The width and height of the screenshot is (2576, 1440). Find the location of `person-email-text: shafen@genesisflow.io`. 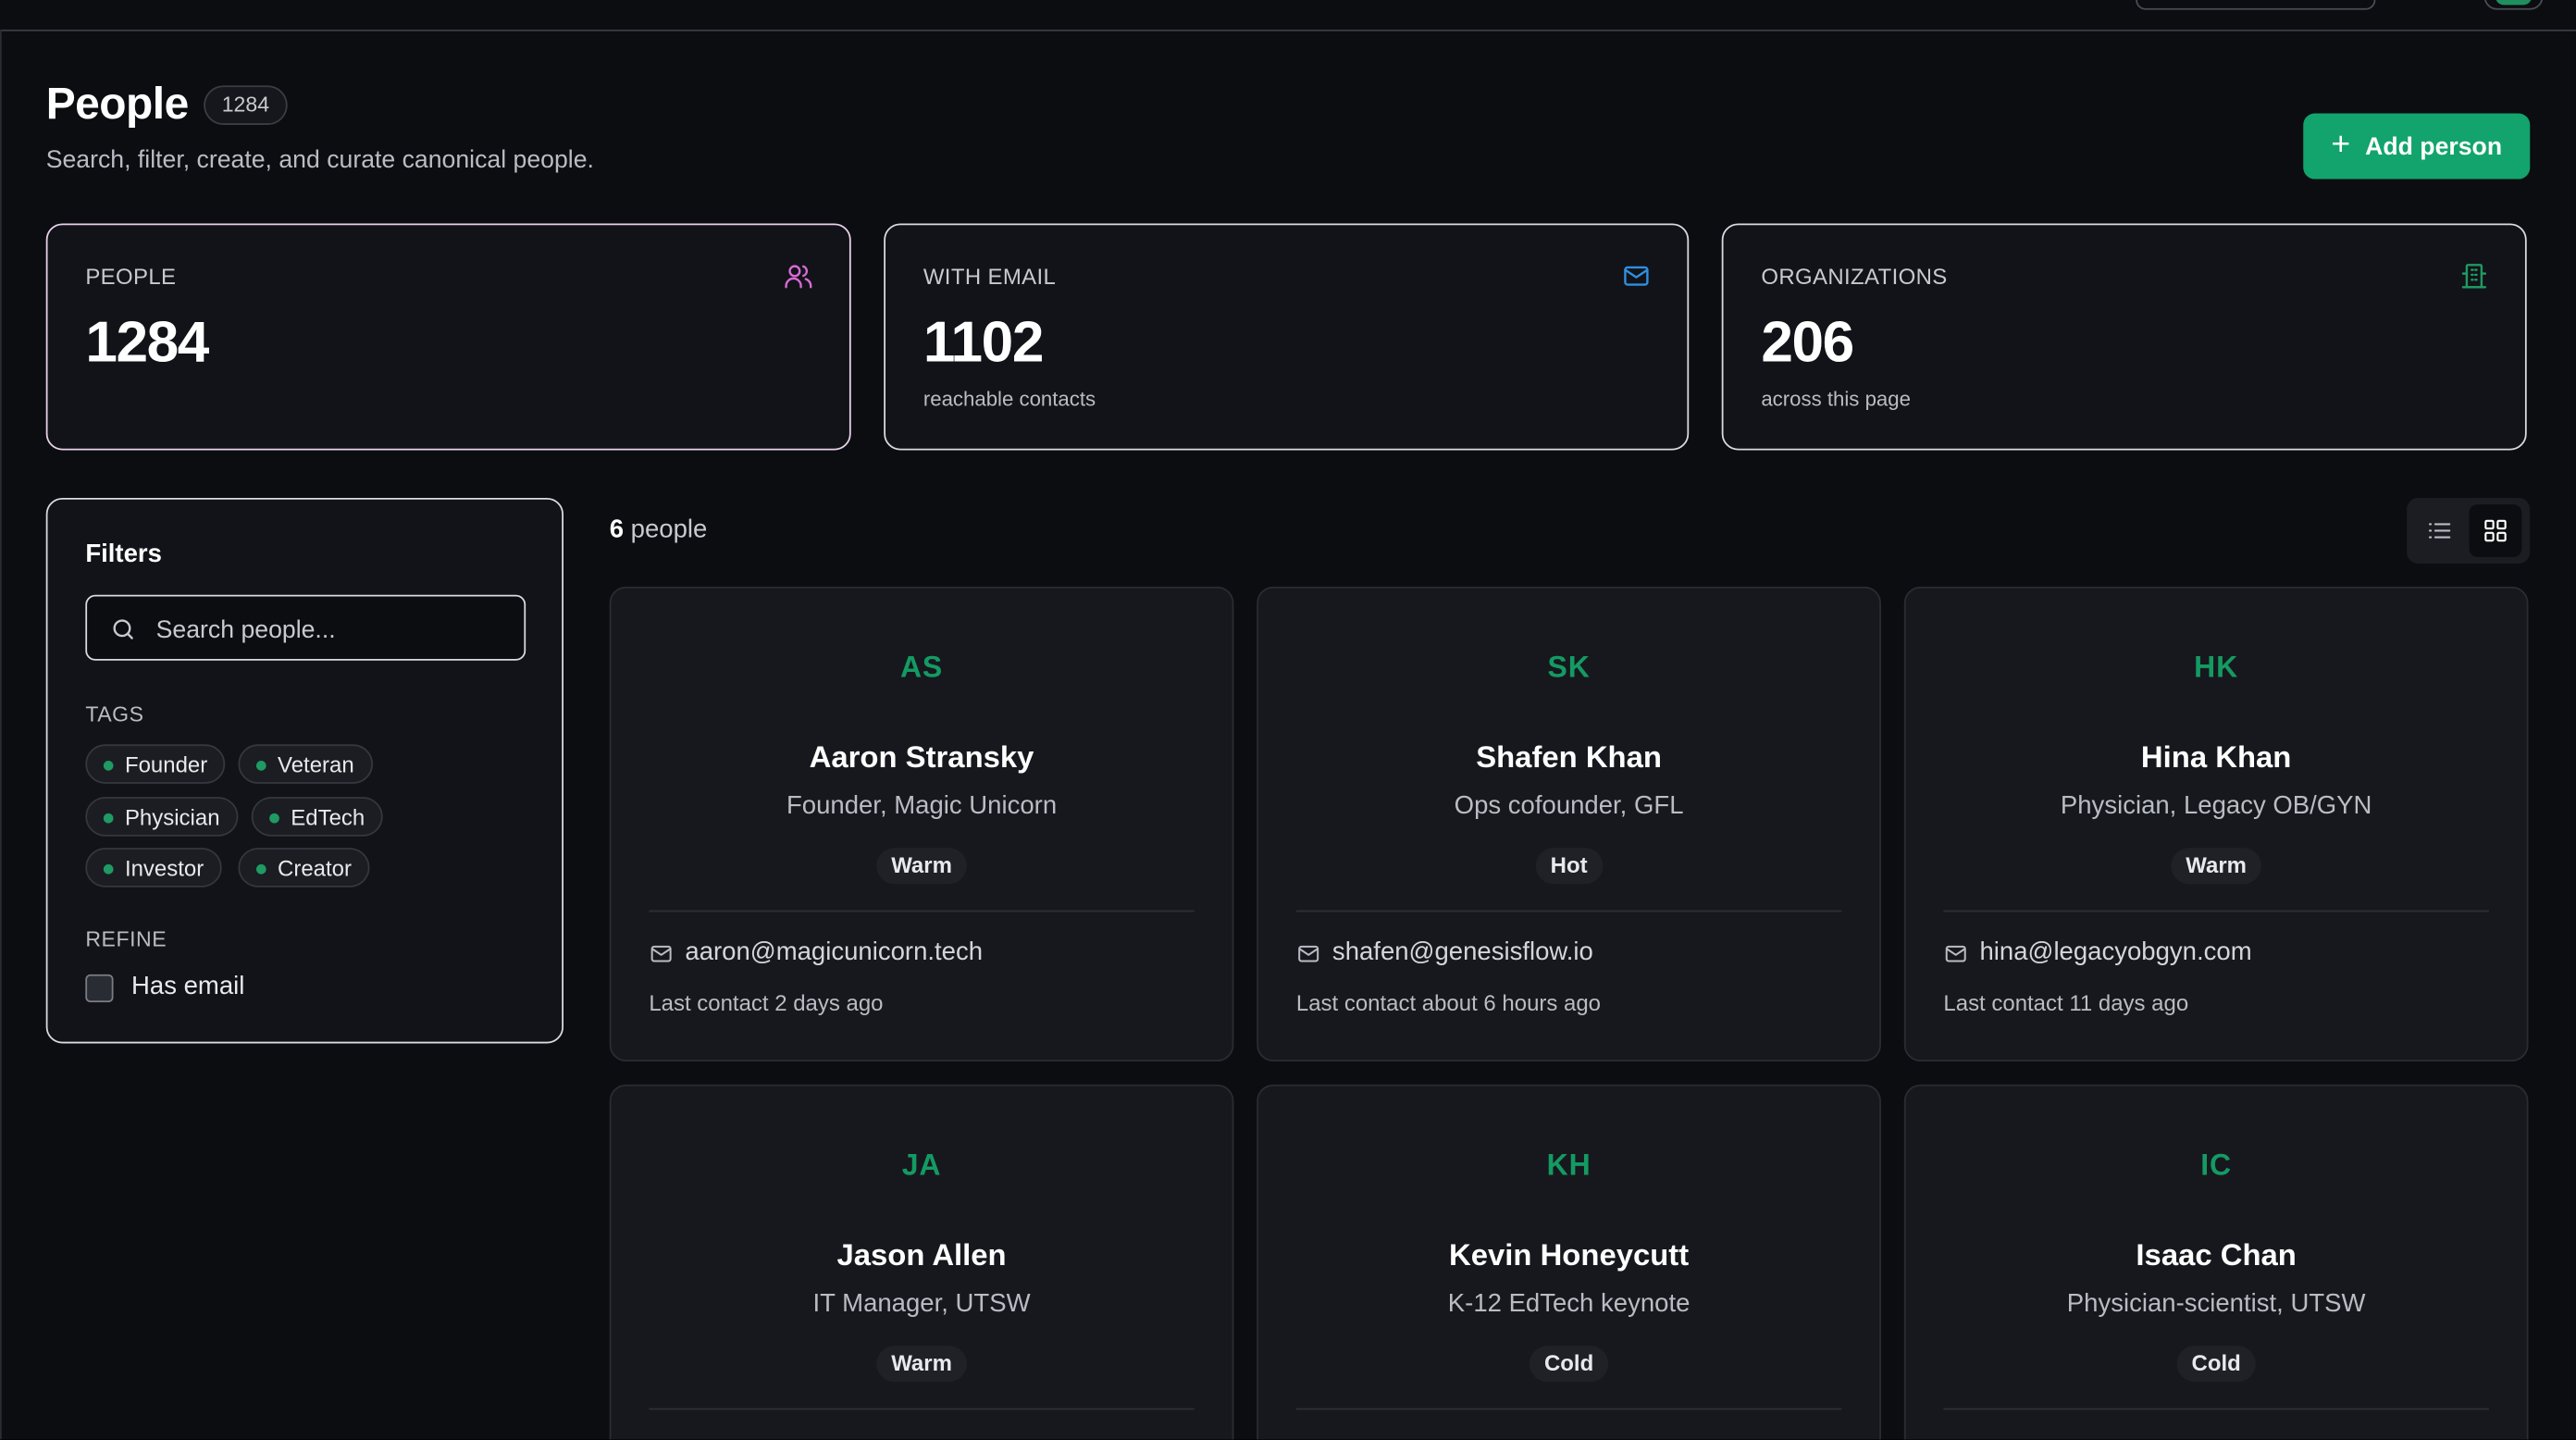

person-email-text: shafen@genesisflow.io is located at coordinates (1462, 951).